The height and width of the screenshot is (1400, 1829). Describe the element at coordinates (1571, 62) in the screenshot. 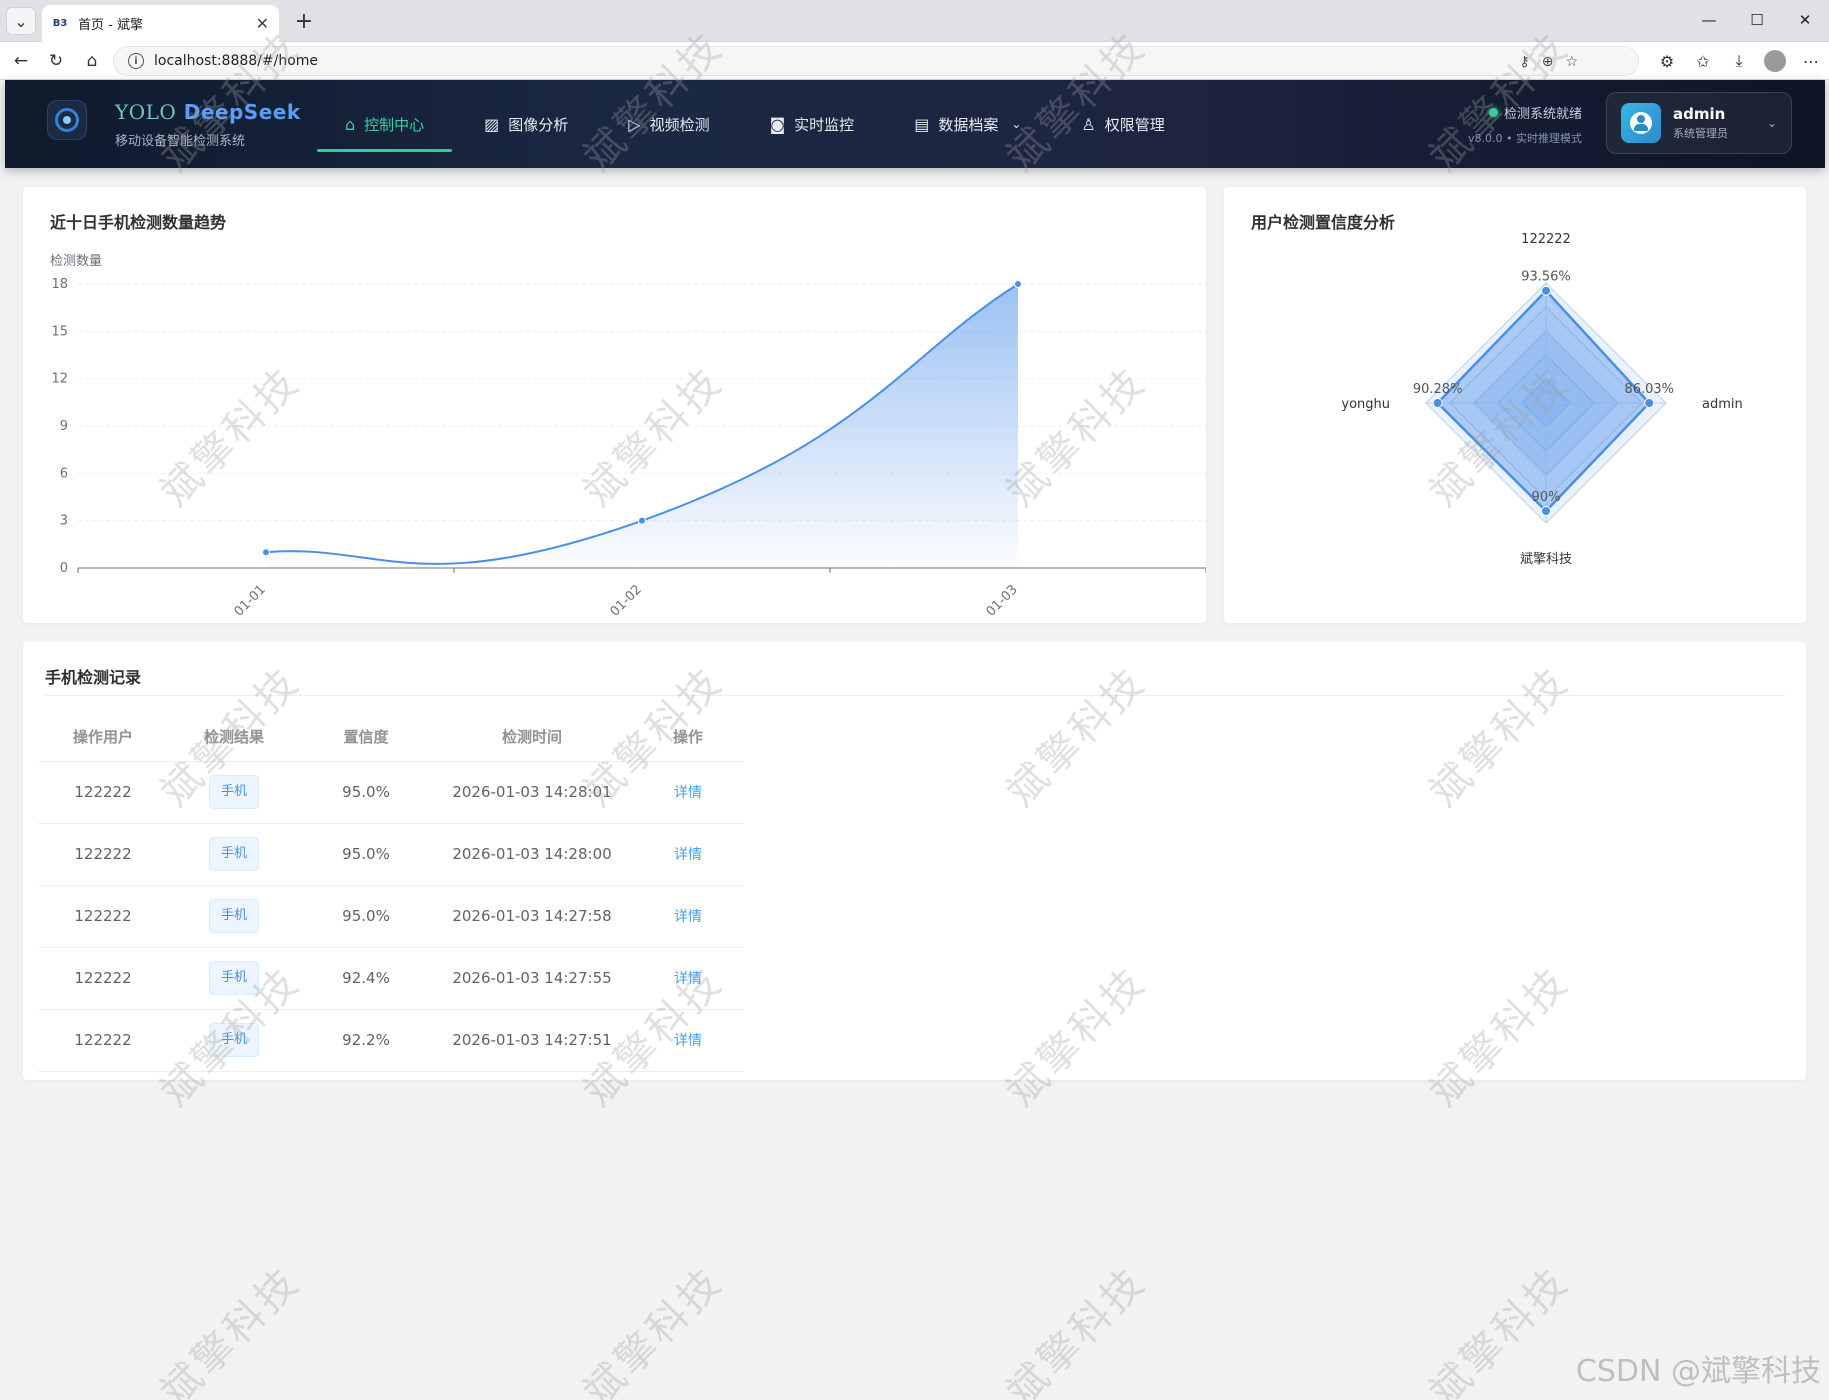

I see `favorite-star-icon: ☆` at that location.